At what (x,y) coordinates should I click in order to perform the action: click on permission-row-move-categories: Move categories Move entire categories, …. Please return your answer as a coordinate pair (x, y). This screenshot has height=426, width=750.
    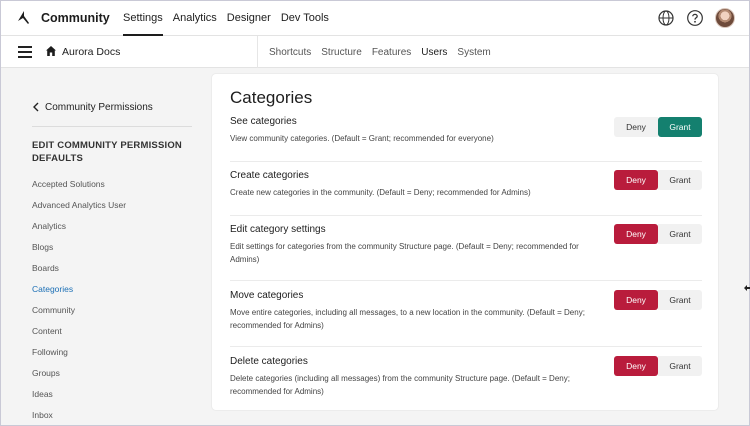
    Looking at the image, I should click on (466, 318).